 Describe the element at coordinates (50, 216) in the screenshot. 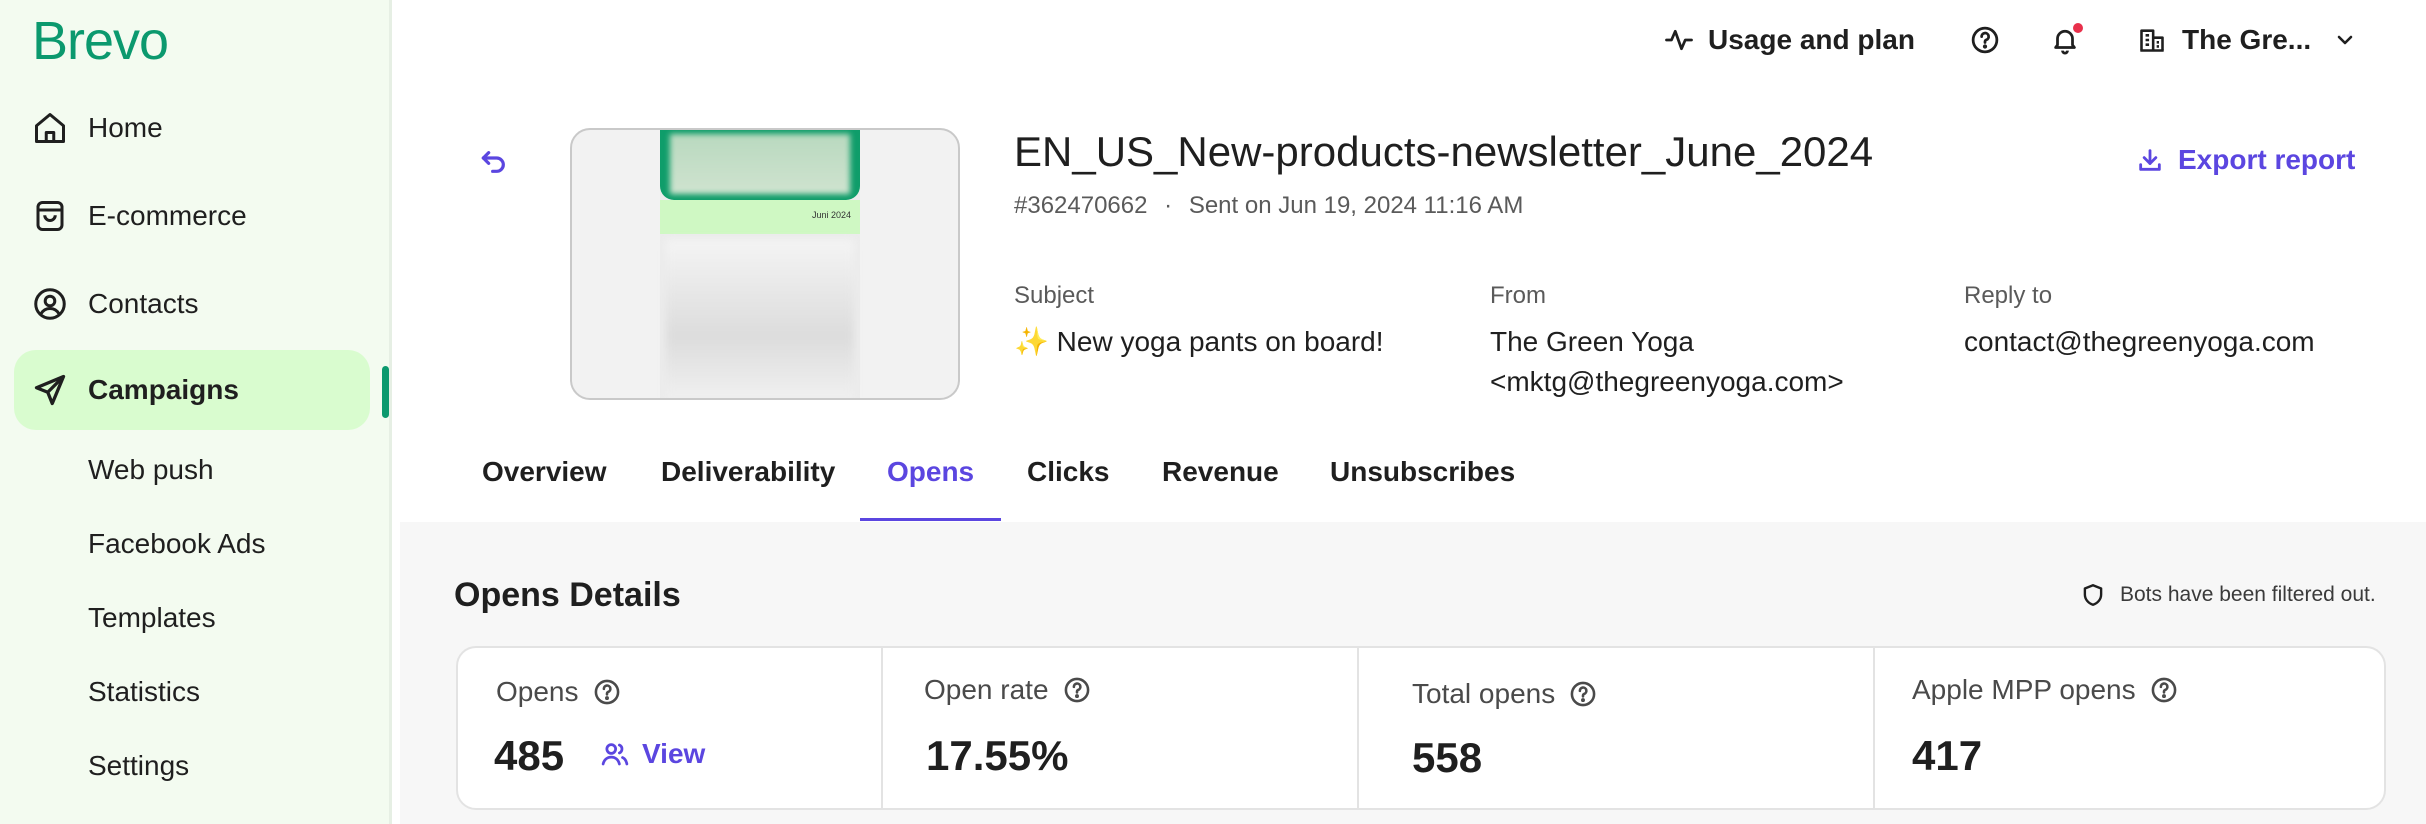

I see `shopping-bag-icon` at that location.